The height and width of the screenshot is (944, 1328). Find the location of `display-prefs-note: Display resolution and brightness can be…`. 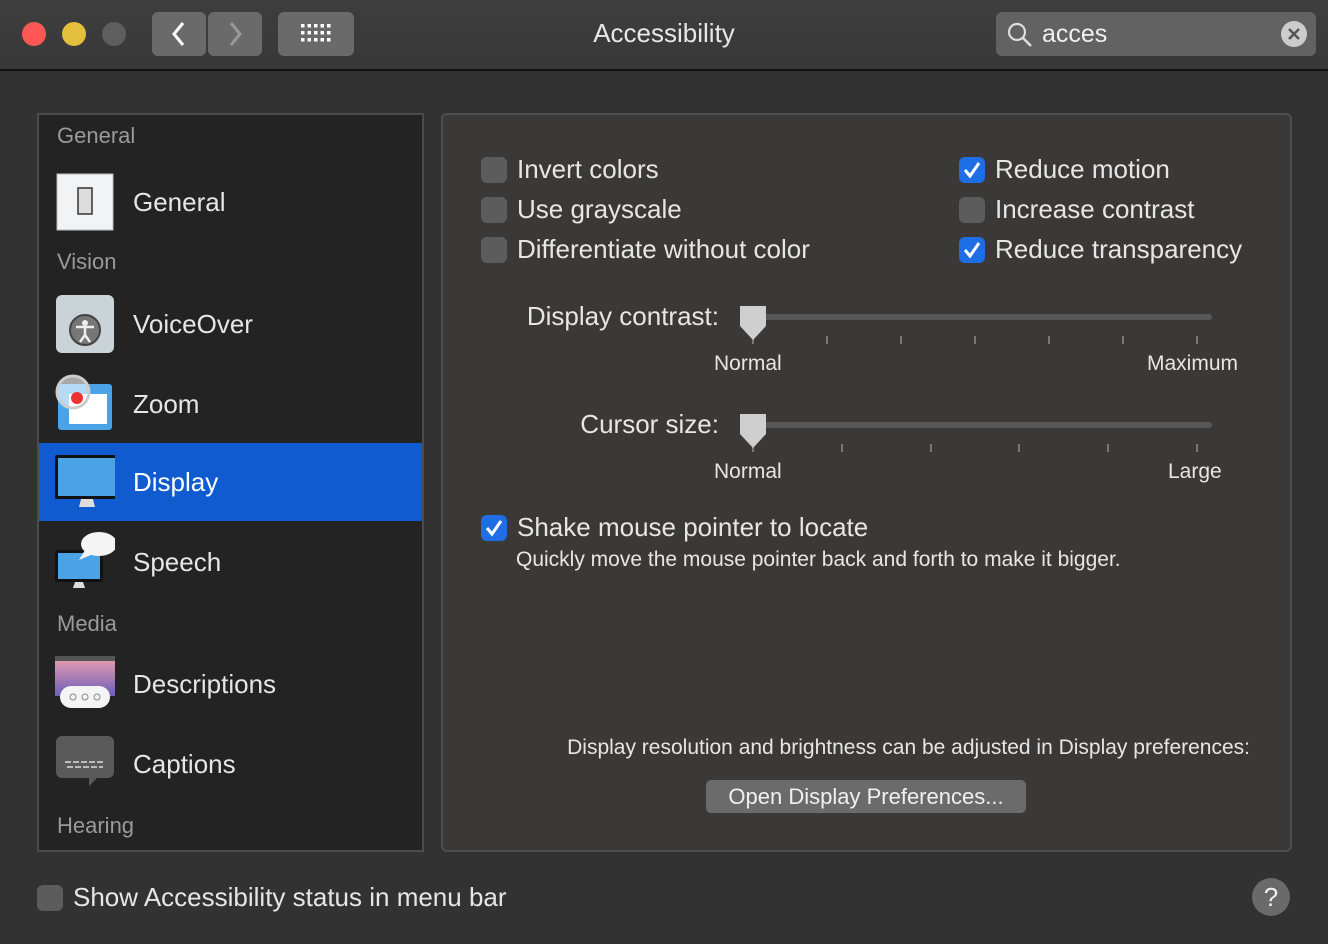

display-prefs-note: Display resolution and brightness can be… is located at coordinates (908, 747).